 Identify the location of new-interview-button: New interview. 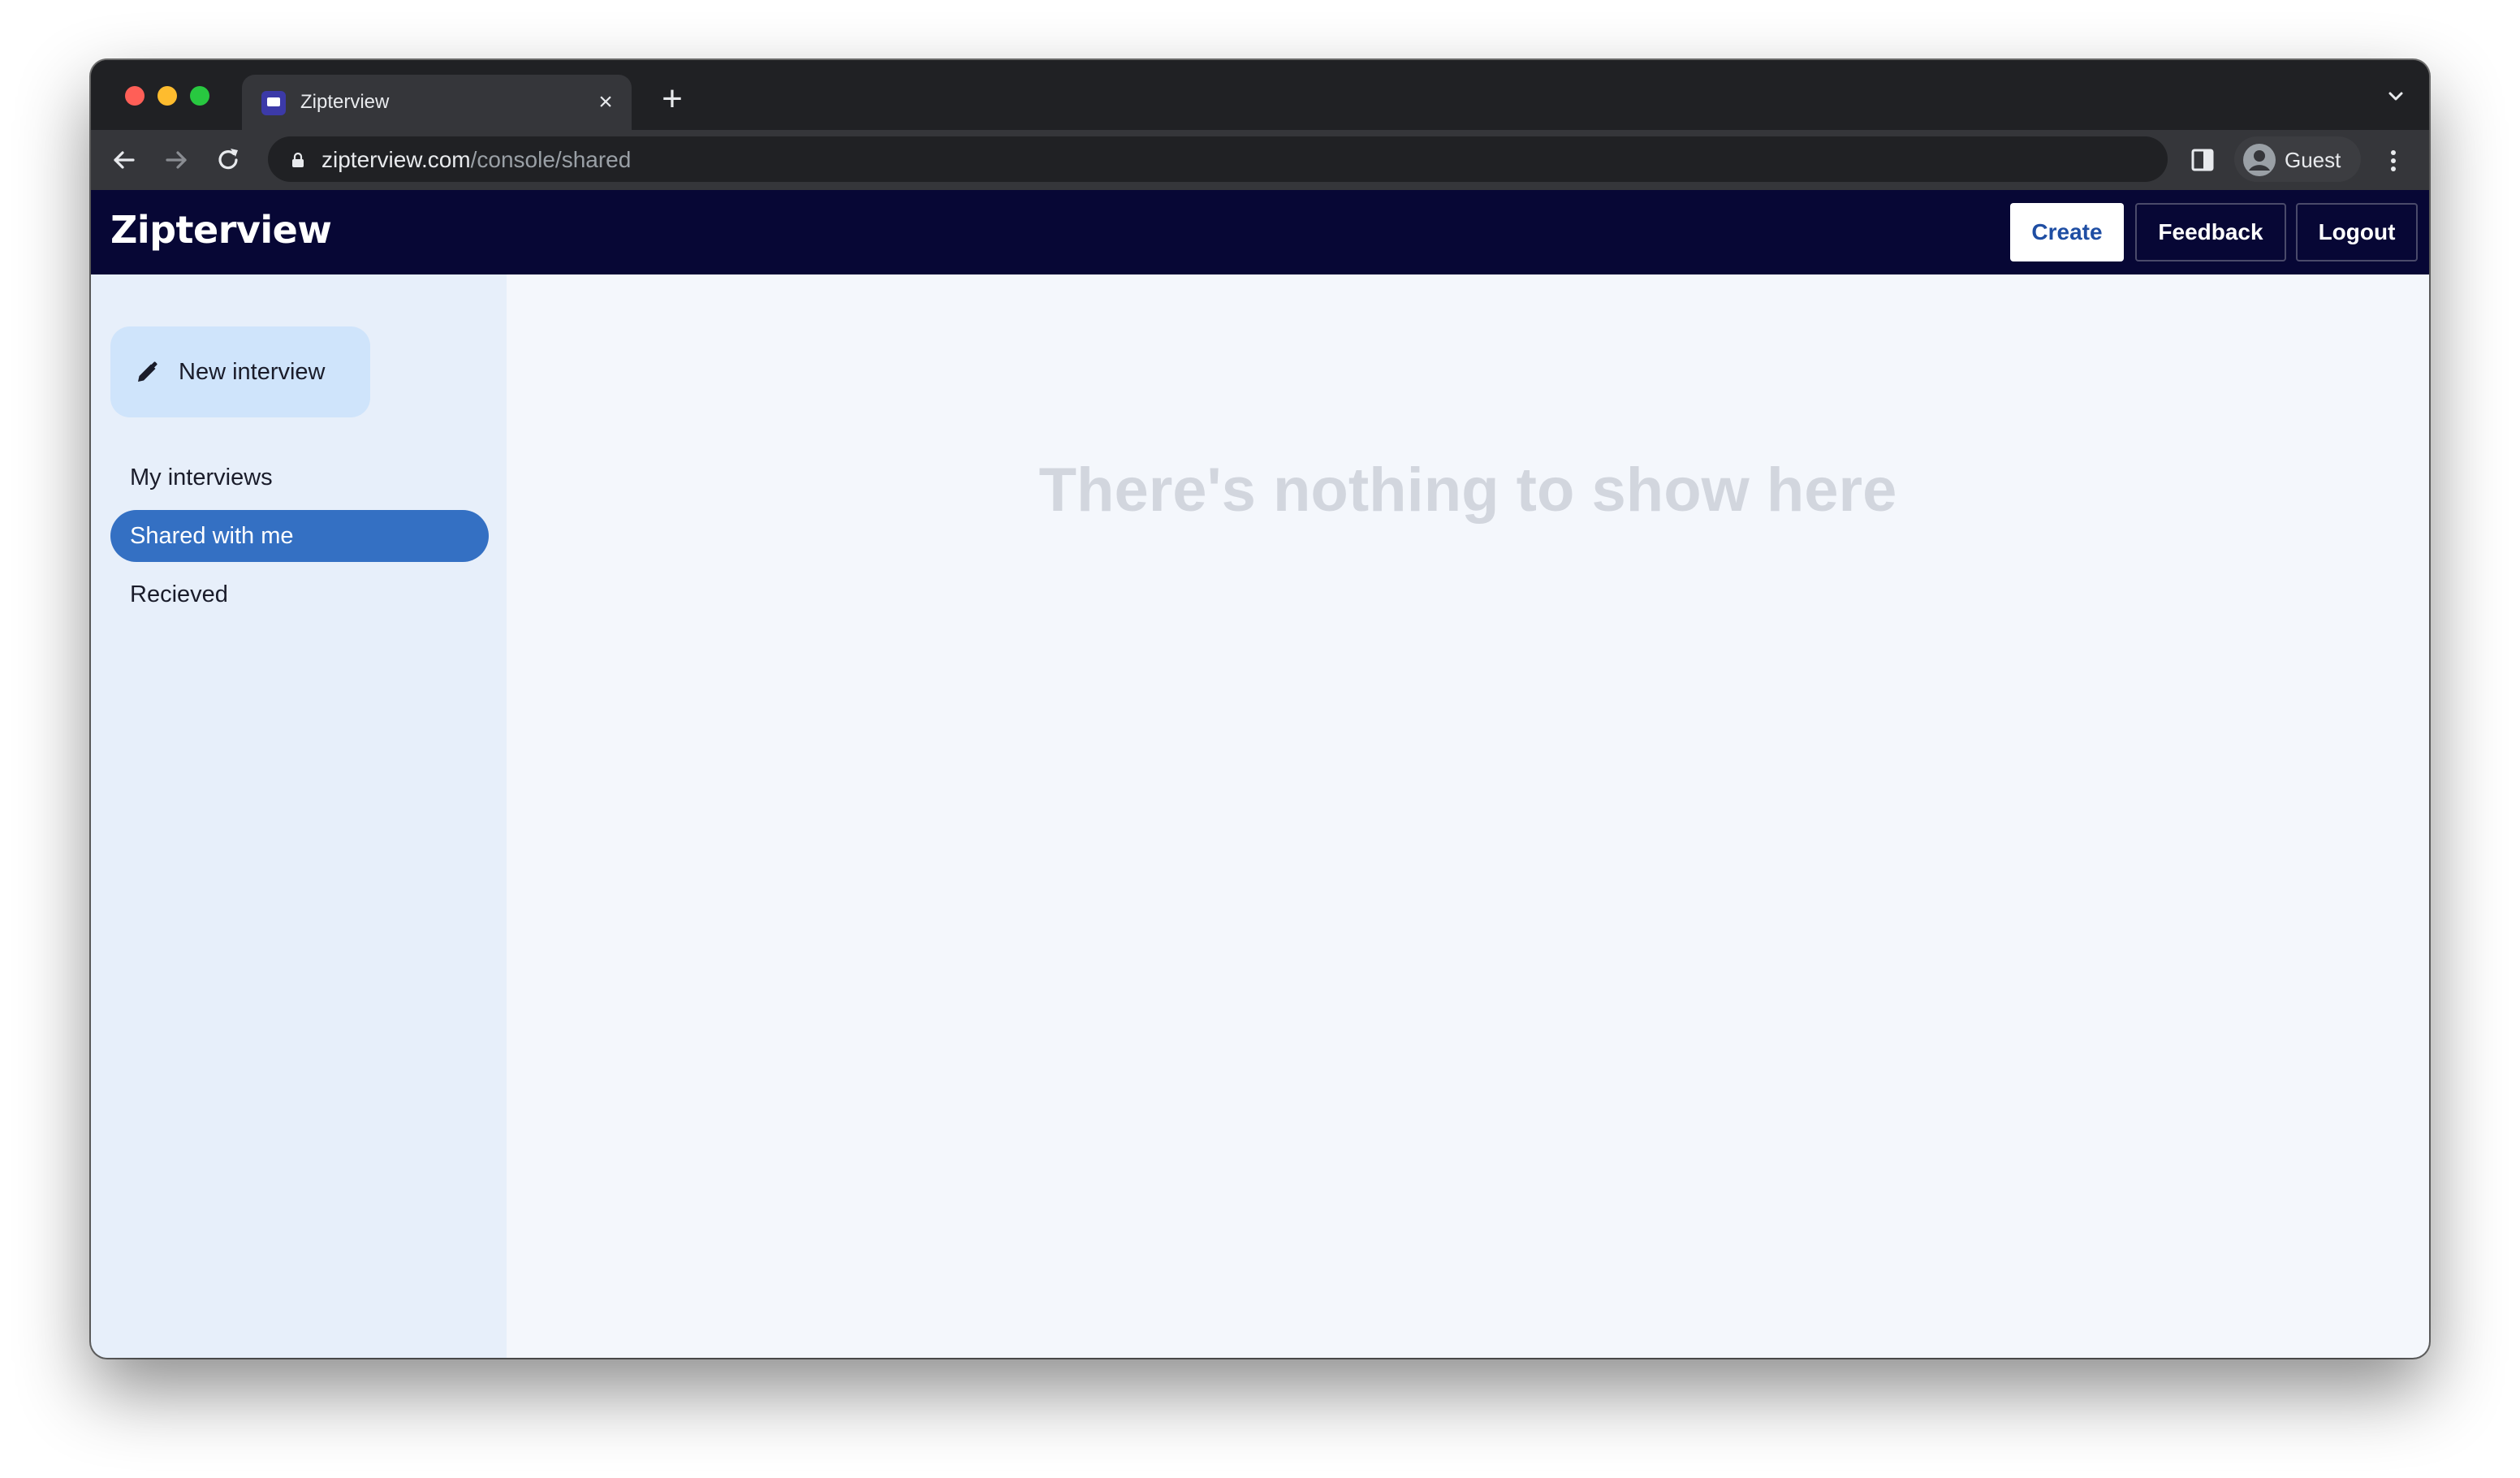
(240, 371).